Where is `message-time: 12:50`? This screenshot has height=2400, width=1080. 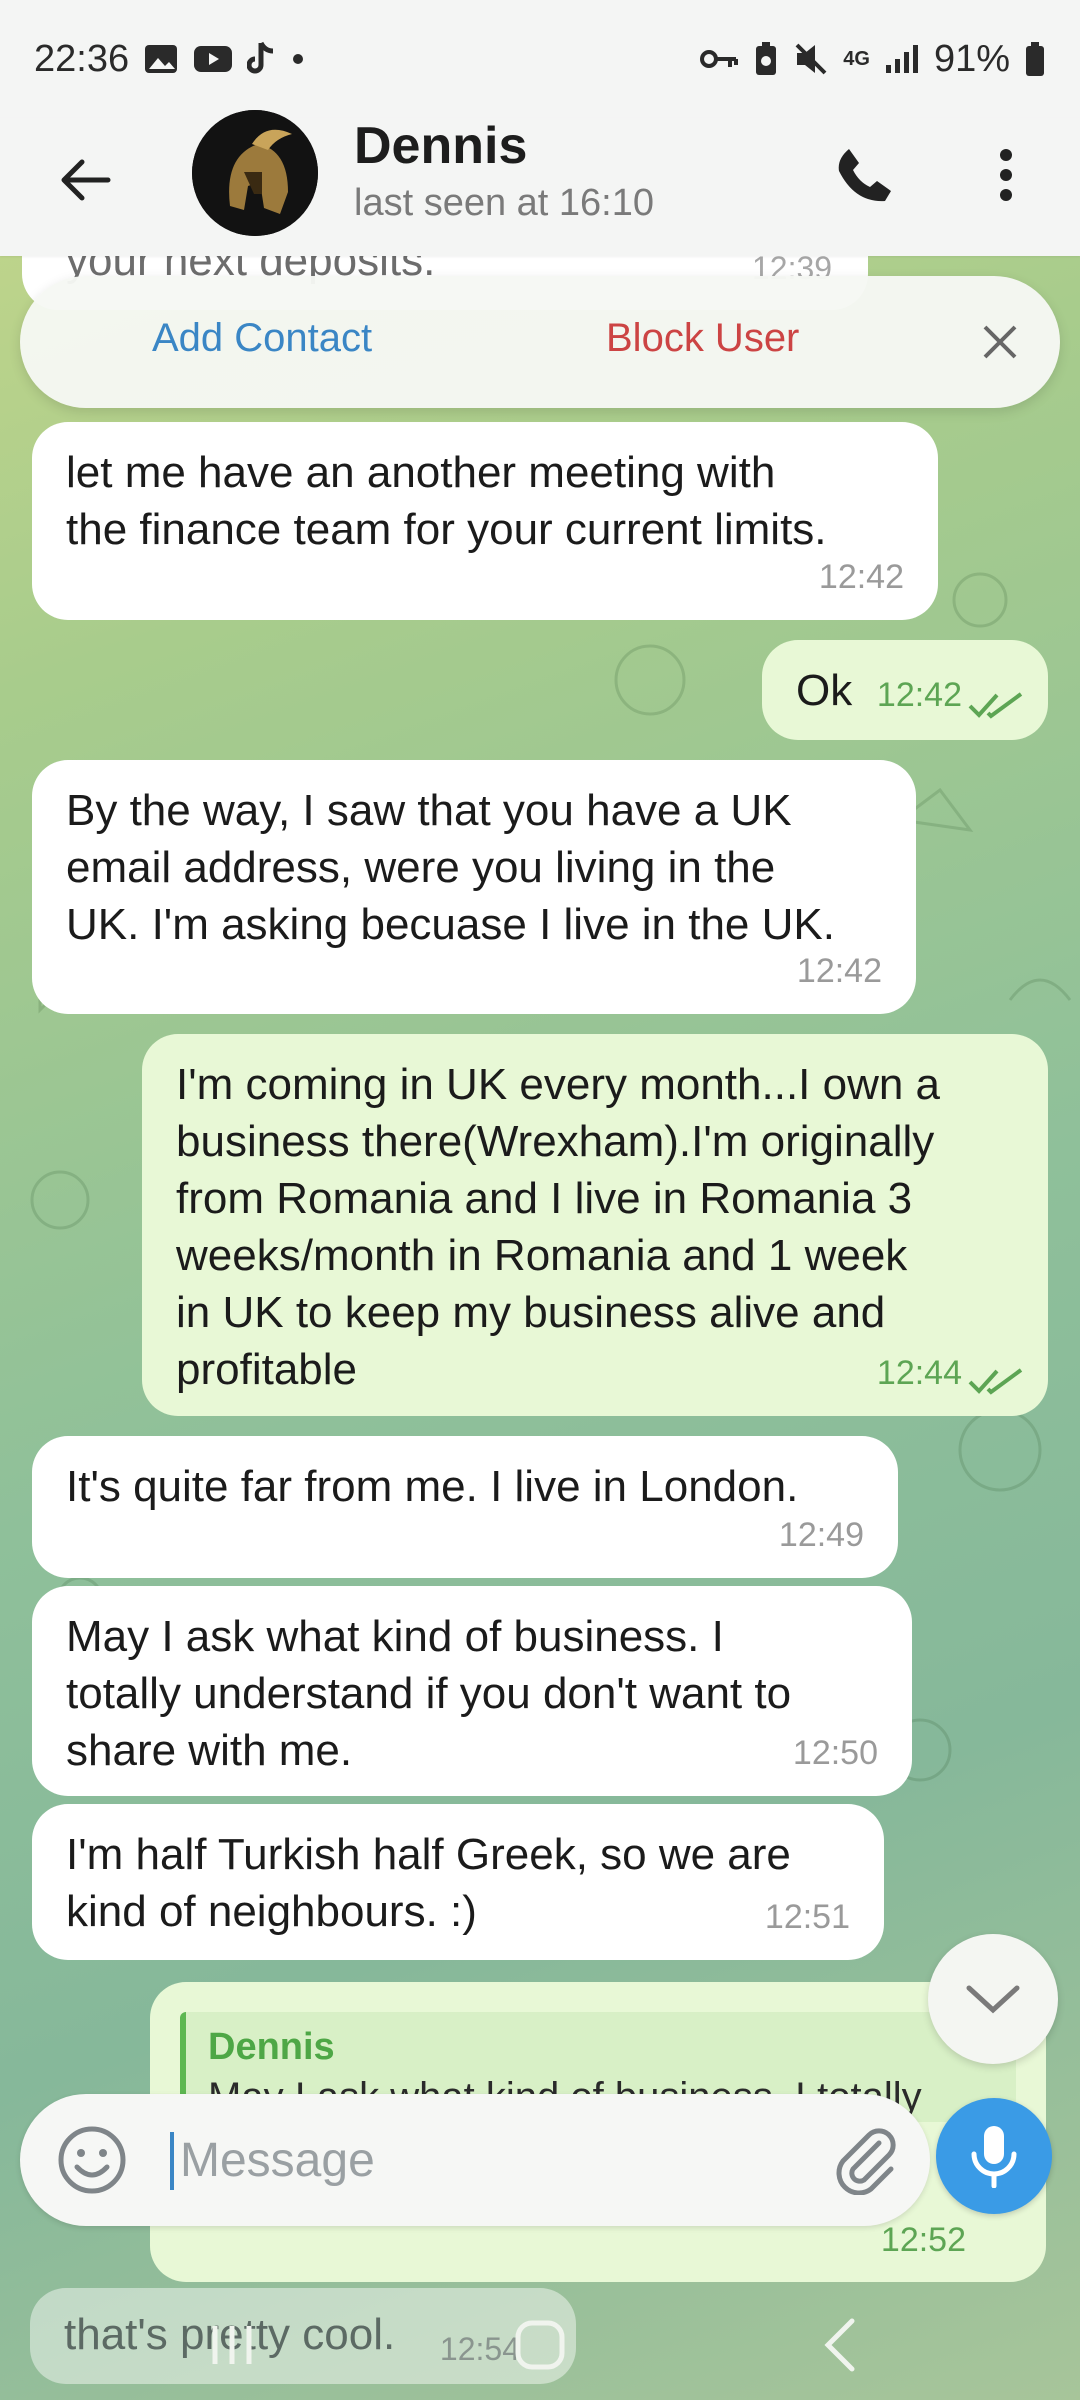 message-time: 12:50 is located at coordinates (835, 1753).